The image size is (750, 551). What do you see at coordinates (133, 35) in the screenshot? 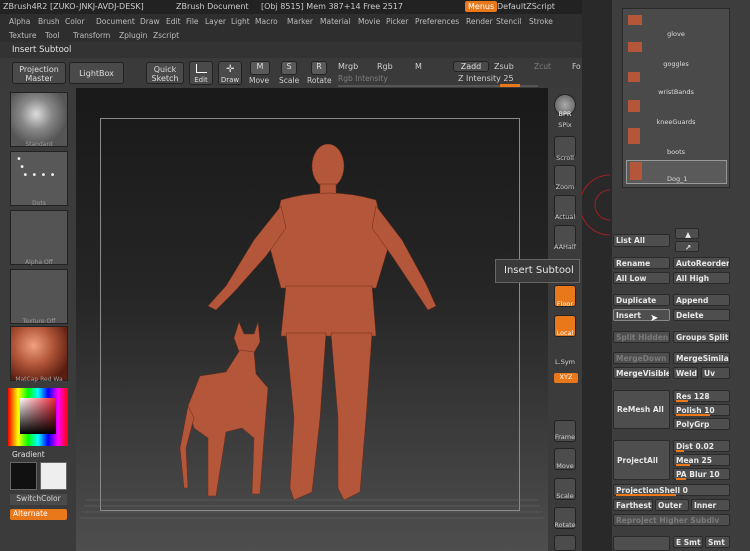
I see `menu-zplugin: Zplugin` at bounding box center [133, 35].